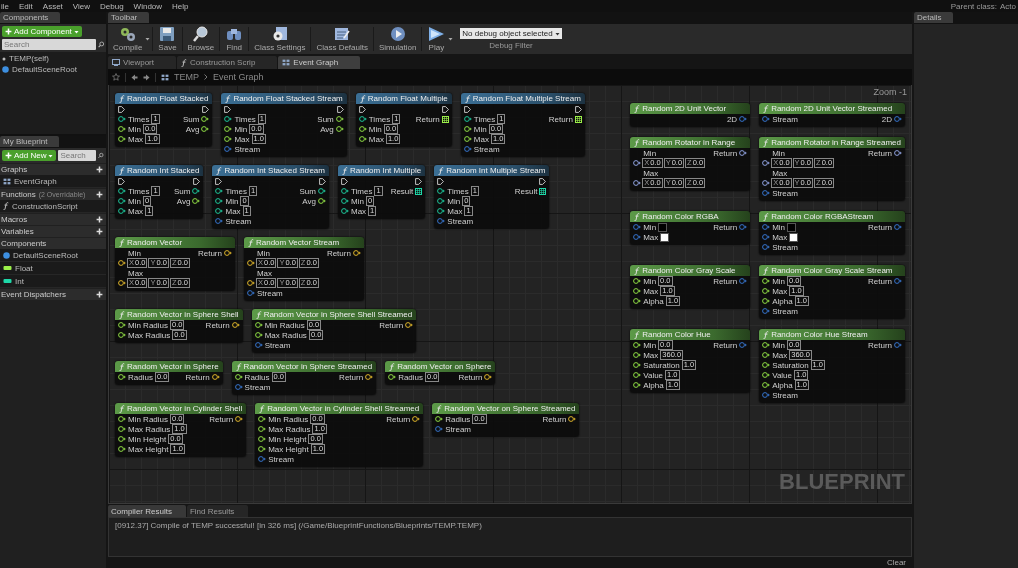 This screenshot has width=1018, height=568. I want to click on toolbar-button: Browse, so click(201, 39).